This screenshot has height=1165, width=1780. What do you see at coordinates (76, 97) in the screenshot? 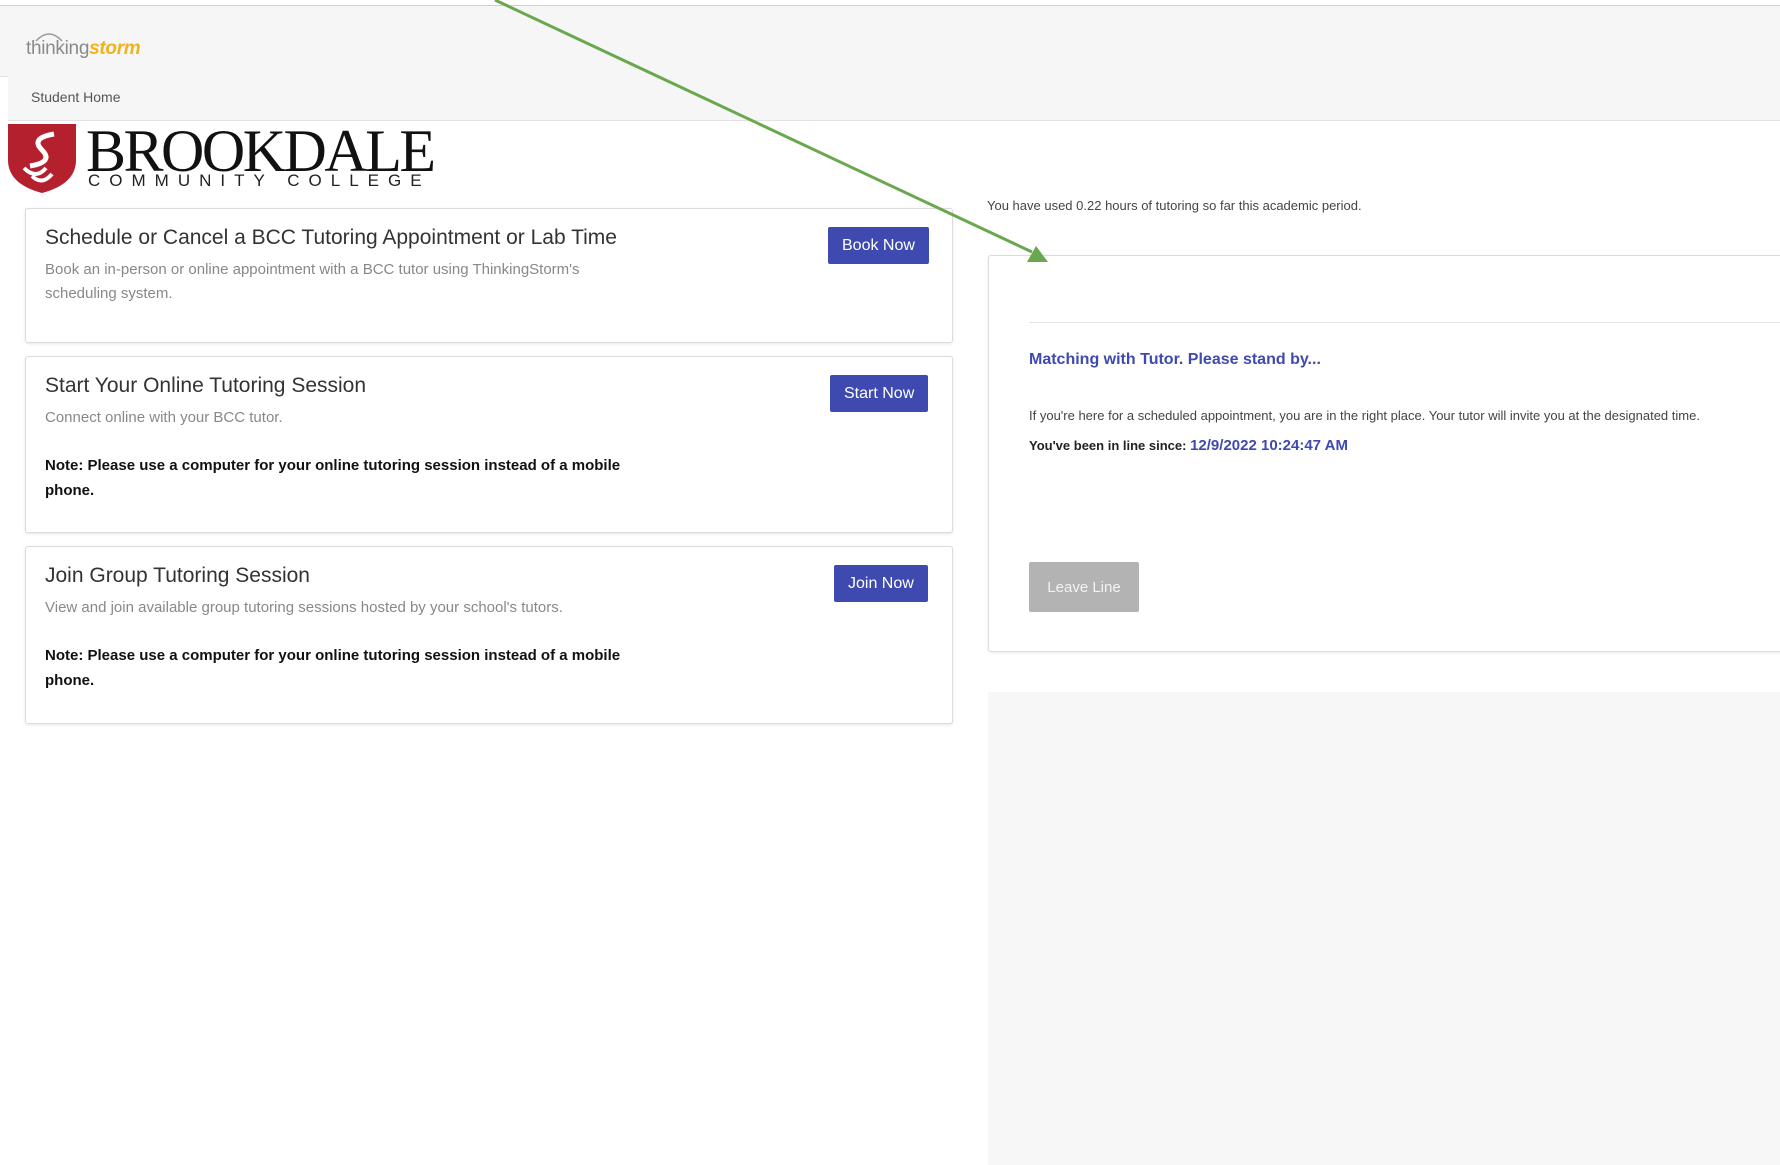
I see `nav-student-home: Student Home` at bounding box center [76, 97].